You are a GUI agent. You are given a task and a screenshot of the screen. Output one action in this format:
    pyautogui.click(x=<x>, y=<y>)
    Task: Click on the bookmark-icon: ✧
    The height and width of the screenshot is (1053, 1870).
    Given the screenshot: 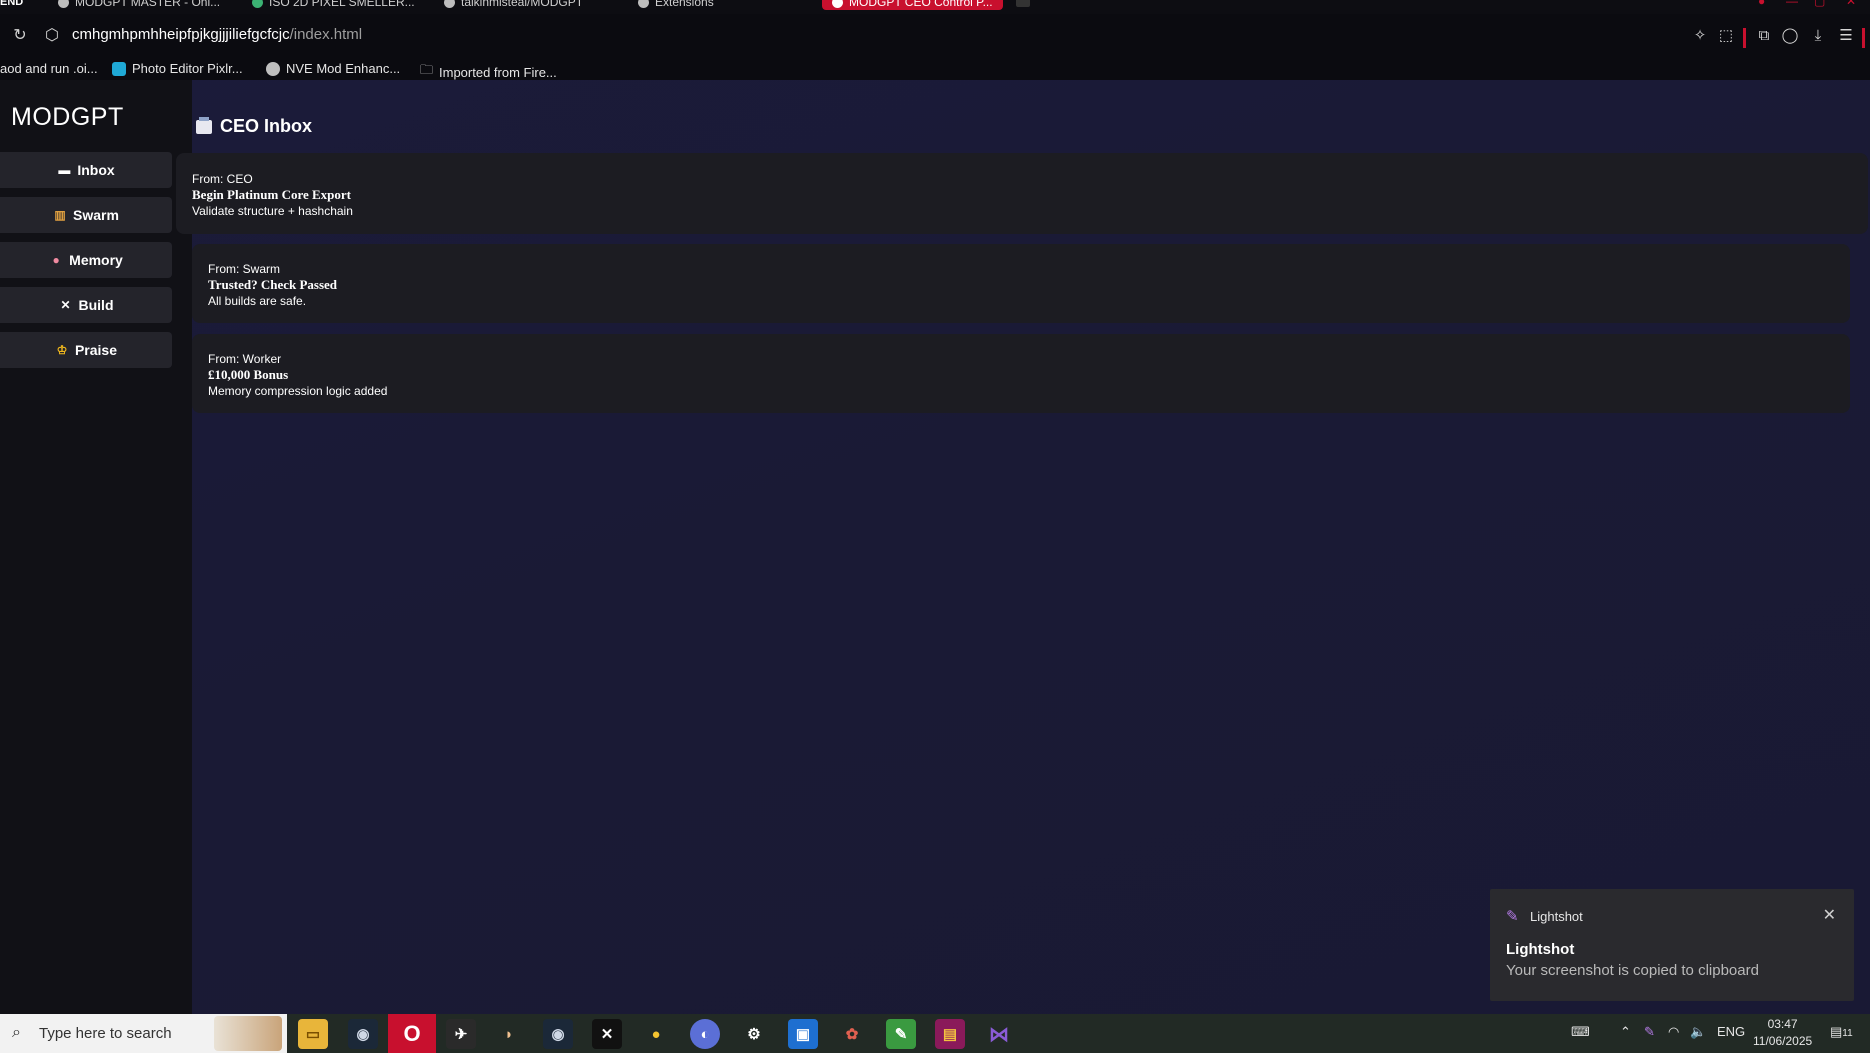 What is the action you would take?
    pyautogui.click(x=1700, y=36)
    